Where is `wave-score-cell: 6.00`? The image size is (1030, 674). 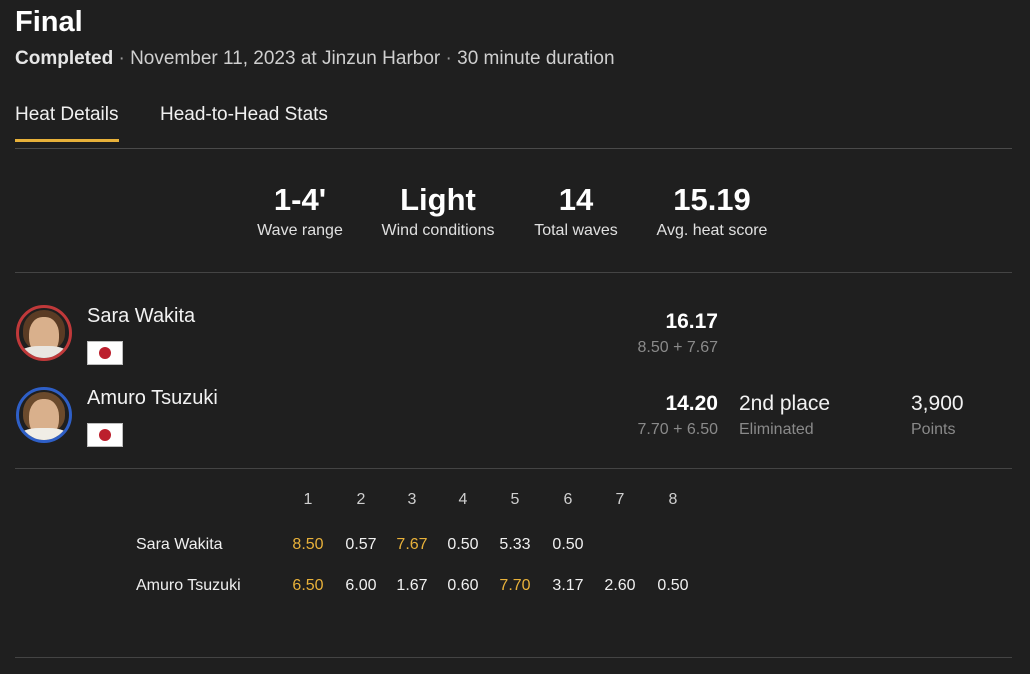 wave-score-cell: 6.00 is located at coordinates (361, 585).